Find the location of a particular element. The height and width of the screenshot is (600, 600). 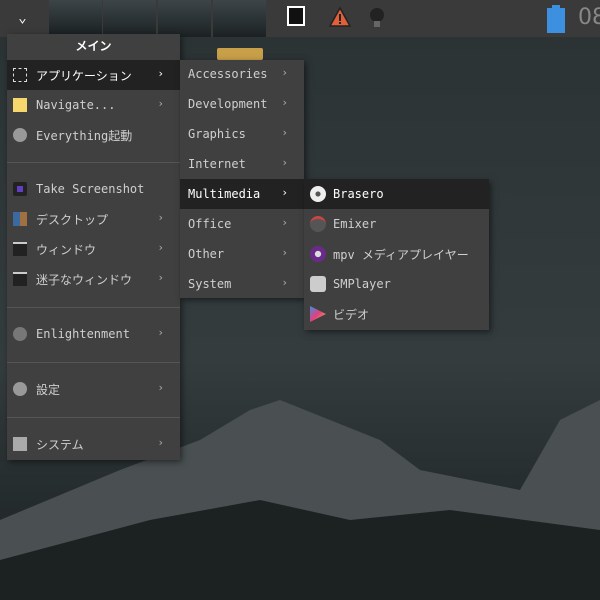

folder-icon is located at coordinates (20, 105).